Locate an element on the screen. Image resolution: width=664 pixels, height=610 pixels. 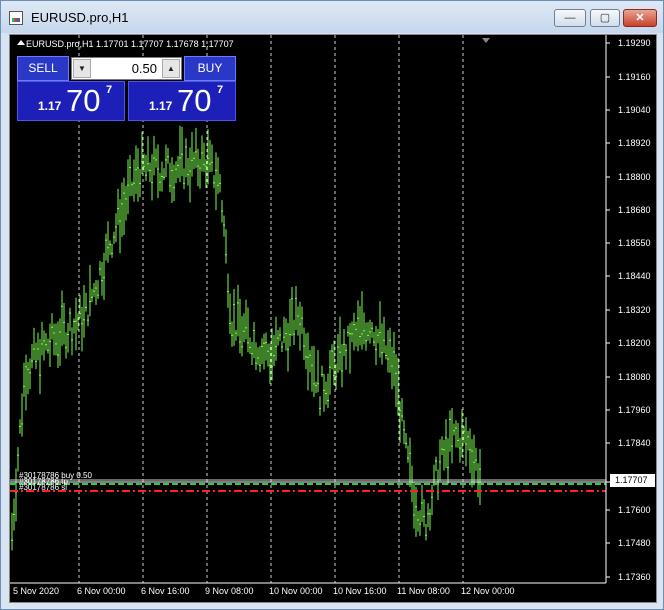
price-tick-label: 1.19040 is located at coordinates (634, 110).